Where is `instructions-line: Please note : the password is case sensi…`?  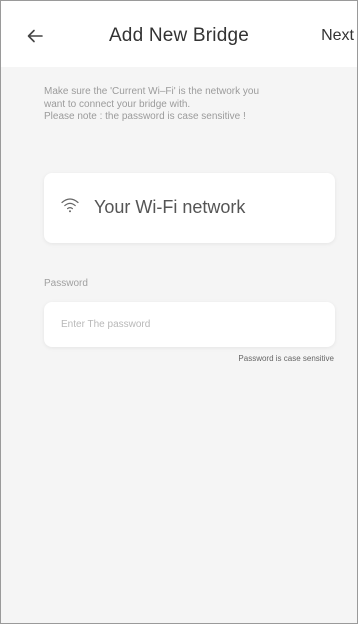 instructions-line: Please note : the password is case sensi… is located at coordinates (145, 116).